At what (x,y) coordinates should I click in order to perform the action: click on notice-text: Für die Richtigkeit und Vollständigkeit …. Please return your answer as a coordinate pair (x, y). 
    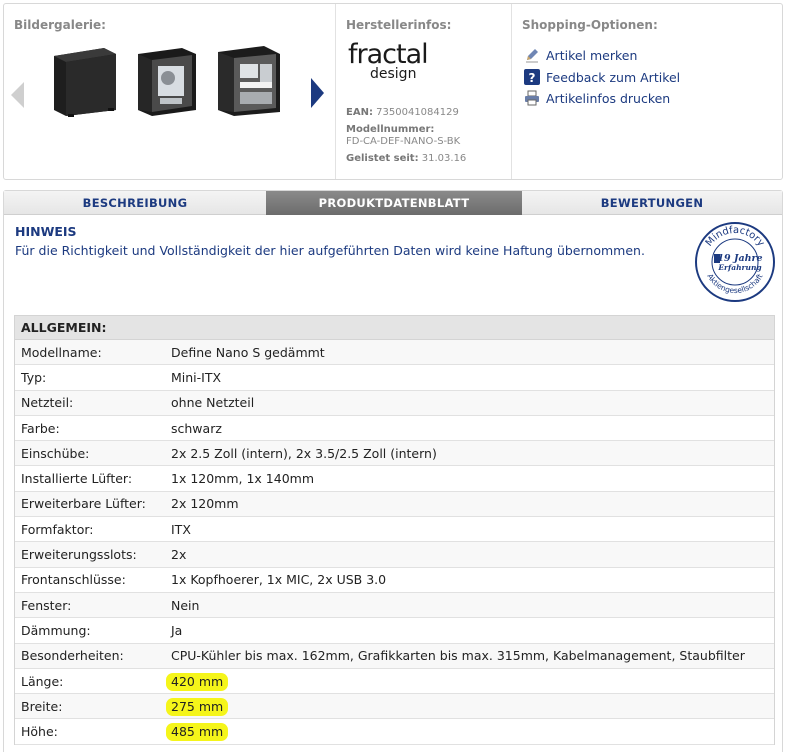
    Looking at the image, I should click on (330, 250).